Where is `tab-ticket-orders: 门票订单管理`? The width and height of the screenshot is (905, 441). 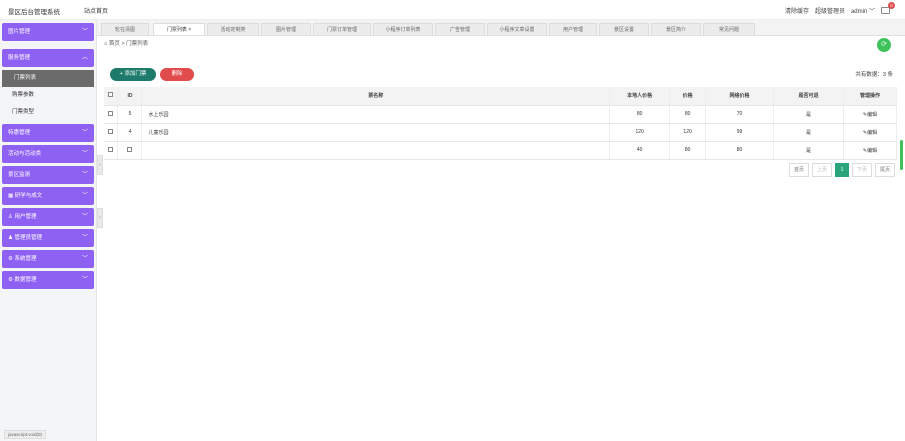 tab-ticket-orders: 门票订单管理 is located at coordinates (342, 29).